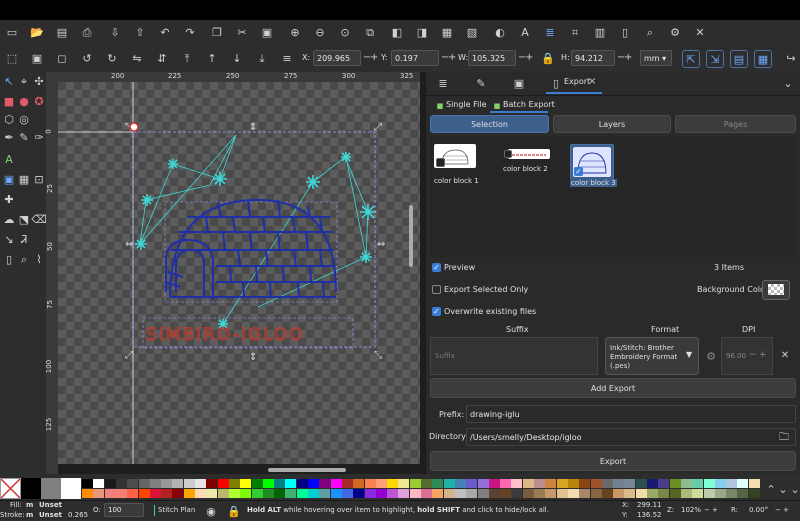 The height and width of the screenshot is (521, 800). Describe the element at coordinates (62, 32) in the screenshot. I see `save-icon: ▤` at that location.